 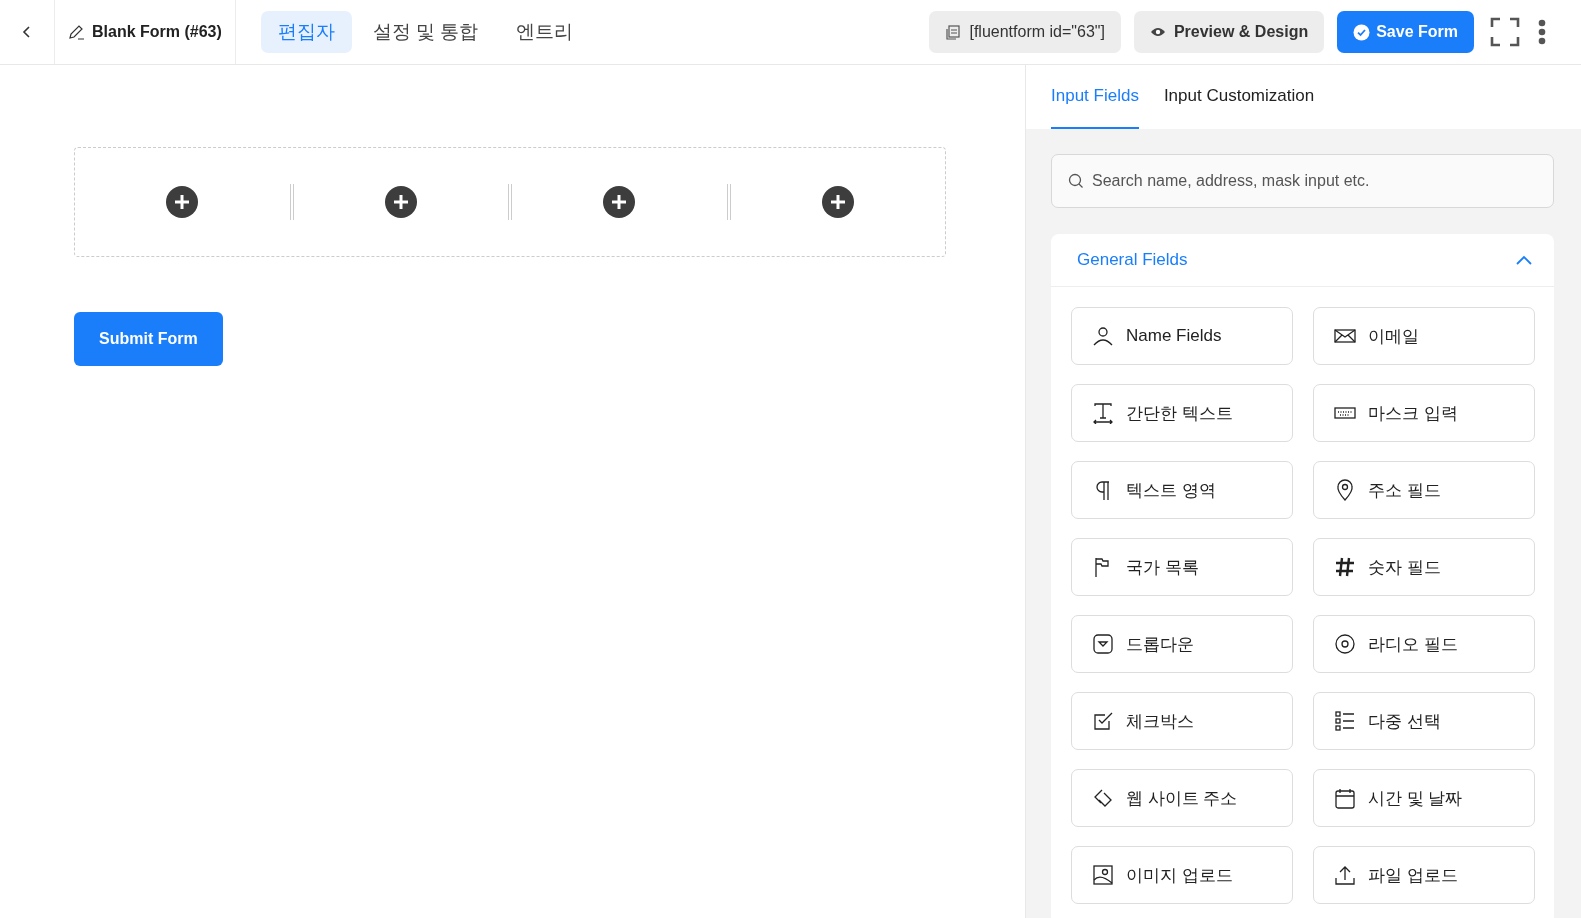 I want to click on eye-icon, so click(x=1157, y=32).